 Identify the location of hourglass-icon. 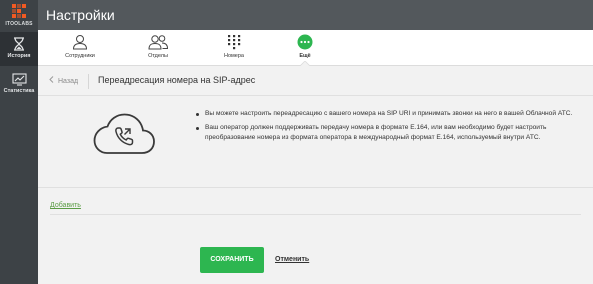
(19, 44).